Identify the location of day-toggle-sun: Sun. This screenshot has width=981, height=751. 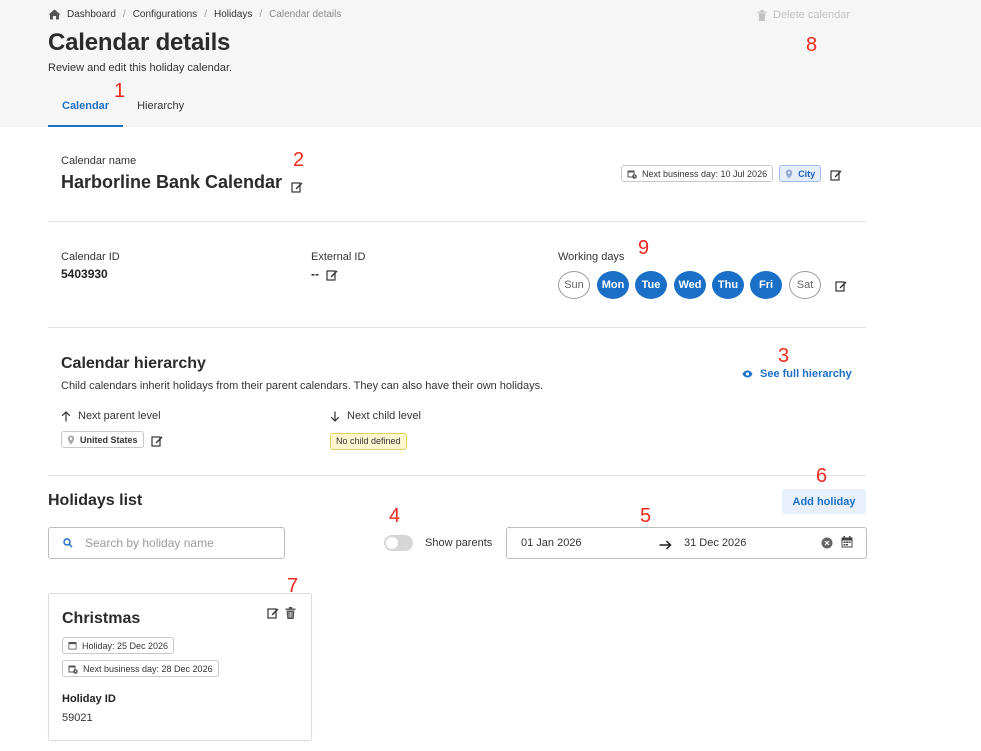
(574, 285).